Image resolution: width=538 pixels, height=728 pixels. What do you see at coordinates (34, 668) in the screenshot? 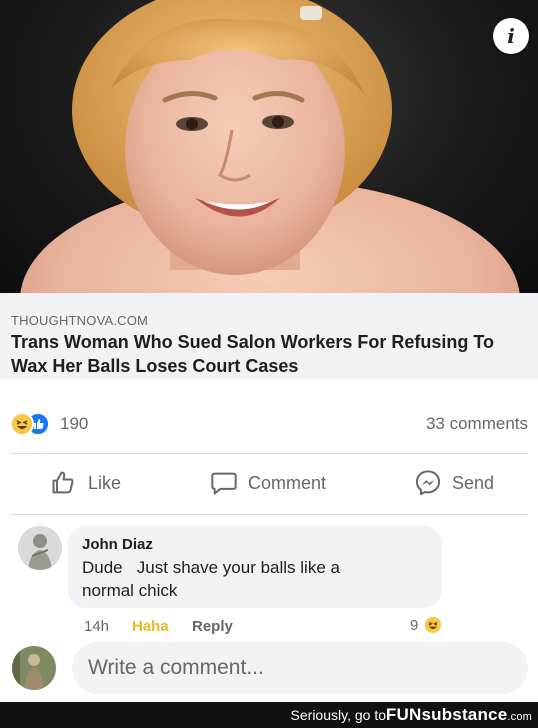
I see `user-avatar` at bounding box center [34, 668].